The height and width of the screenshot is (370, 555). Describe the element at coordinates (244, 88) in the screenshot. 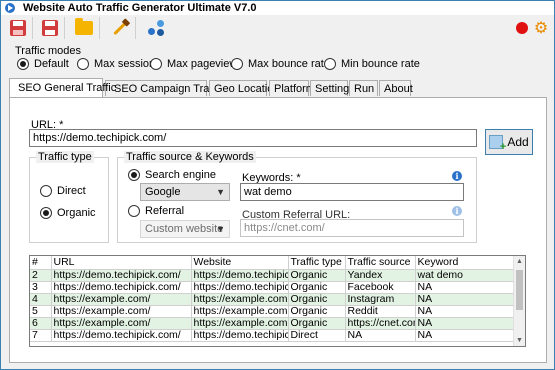

I see `tab-geo-location: Geo Location` at that location.